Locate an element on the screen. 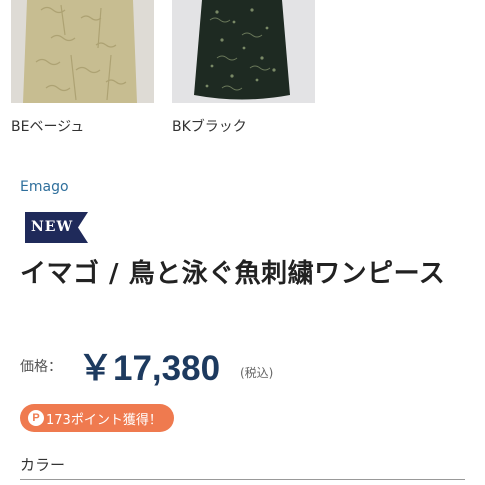 The width and height of the screenshot is (485, 485). price-value: ￥17,380 is located at coordinates (149, 368).